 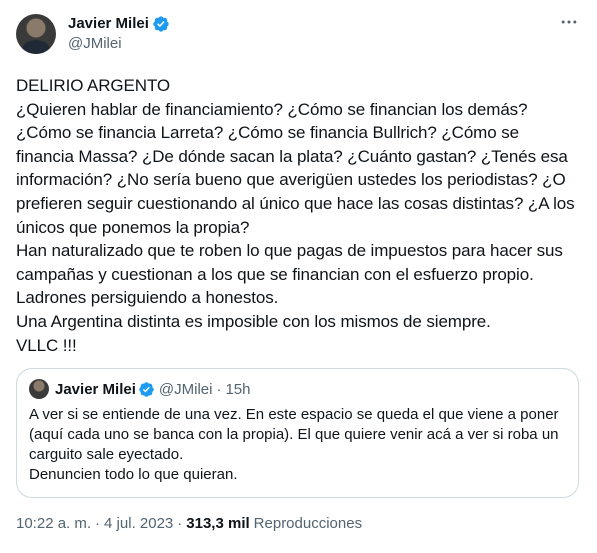 What do you see at coordinates (95, 389) in the screenshot?
I see `quoted-author-name: Javier Milei` at bounding box center [95, 389].